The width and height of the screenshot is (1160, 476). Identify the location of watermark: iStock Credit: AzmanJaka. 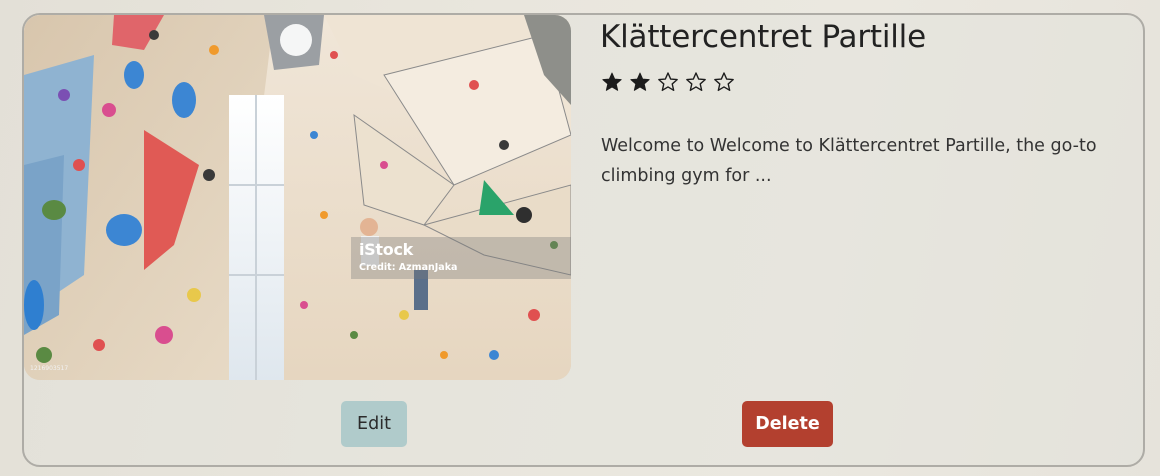
(461, 258).